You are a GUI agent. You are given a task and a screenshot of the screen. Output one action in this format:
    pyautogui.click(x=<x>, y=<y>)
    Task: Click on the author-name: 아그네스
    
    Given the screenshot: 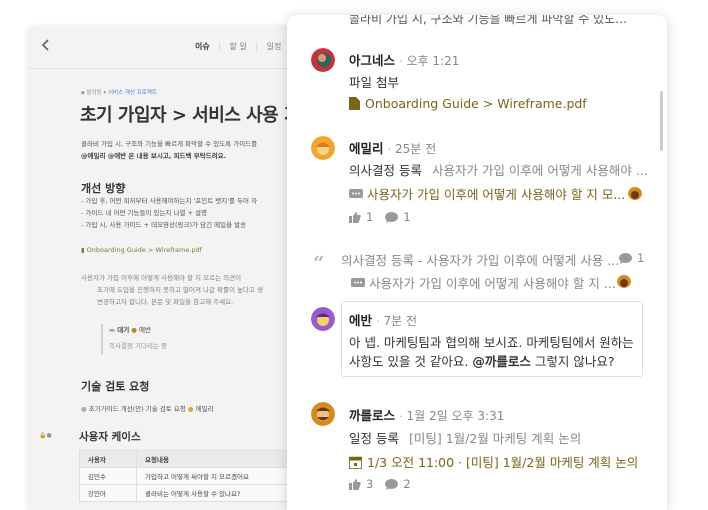 What is the action you would take?
    pyautogui.click(x=372, y=60)
    